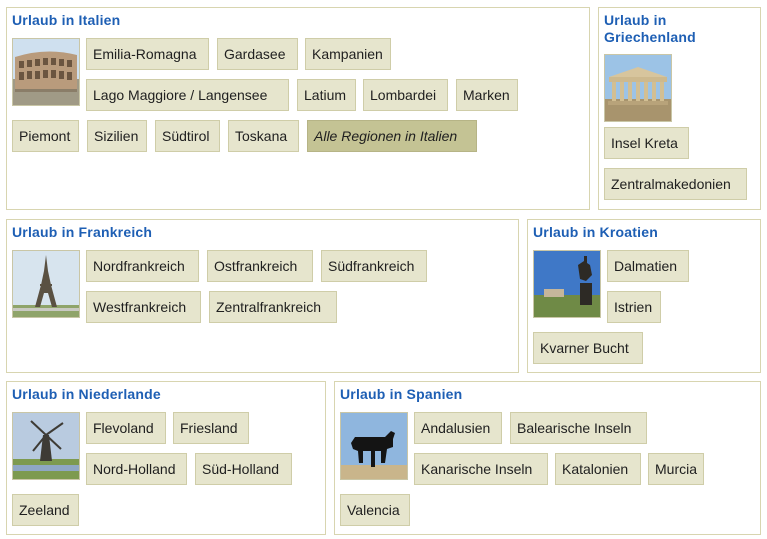 The image size is (767, 539). What do you see at coordinates (46, 72) in the screenshot?
I see `italy-colosseum-image` at bounding box center [46, 72].